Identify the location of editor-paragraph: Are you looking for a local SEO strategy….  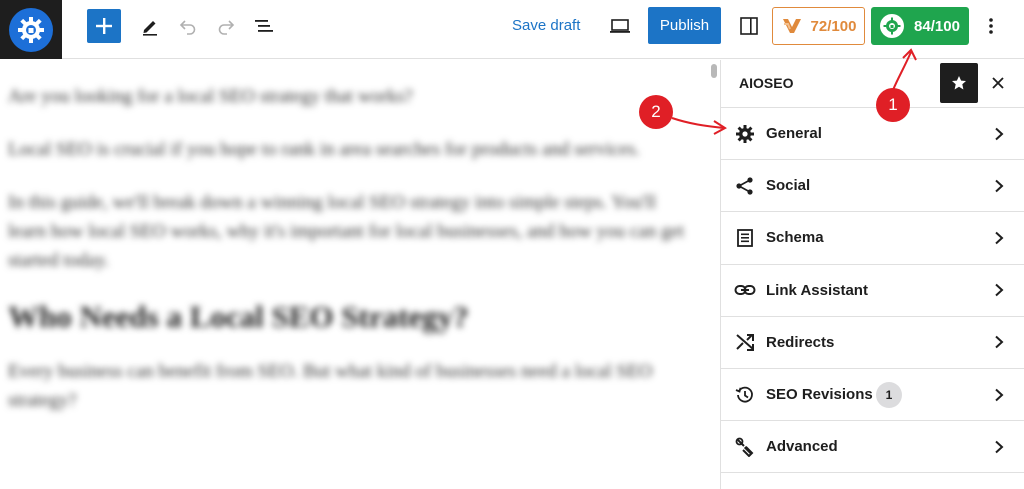
(349, 96).